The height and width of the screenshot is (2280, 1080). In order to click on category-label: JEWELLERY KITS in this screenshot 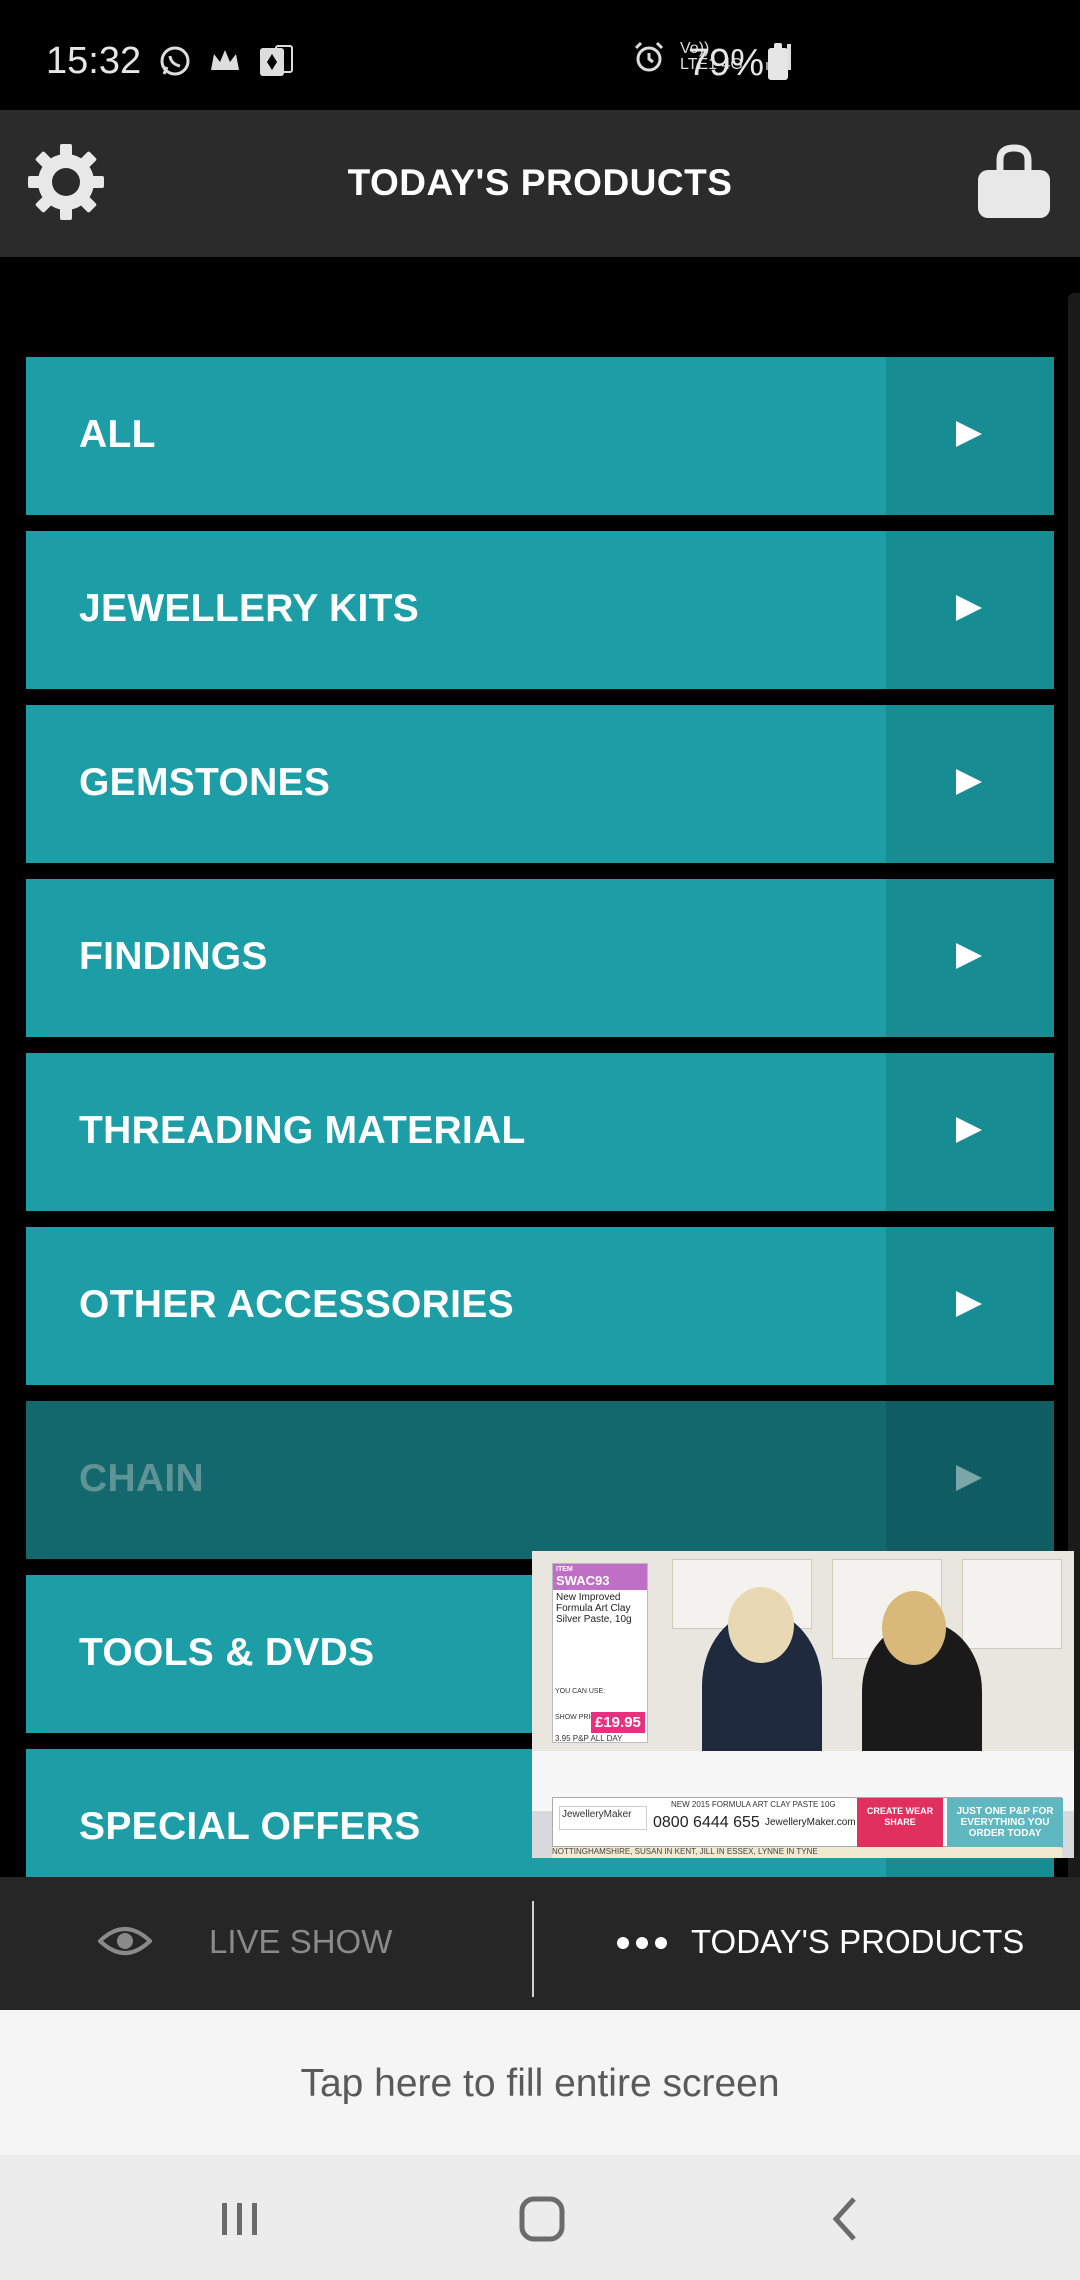, I will do `click(249, 608)`.